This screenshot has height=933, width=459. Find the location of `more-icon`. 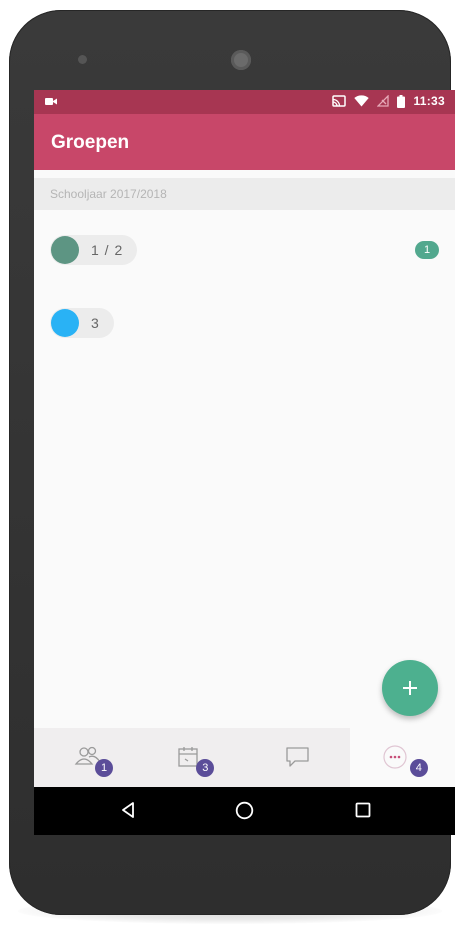

more-icon is located at coordinates (395, 757).